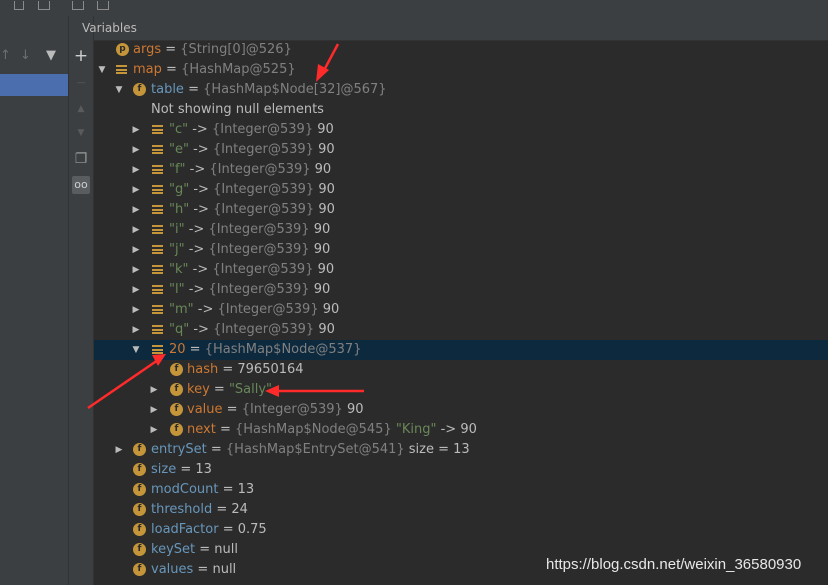 This screenshot has width=828, height=585. I want to click on copy-icon: ❐, so click(81, 159).